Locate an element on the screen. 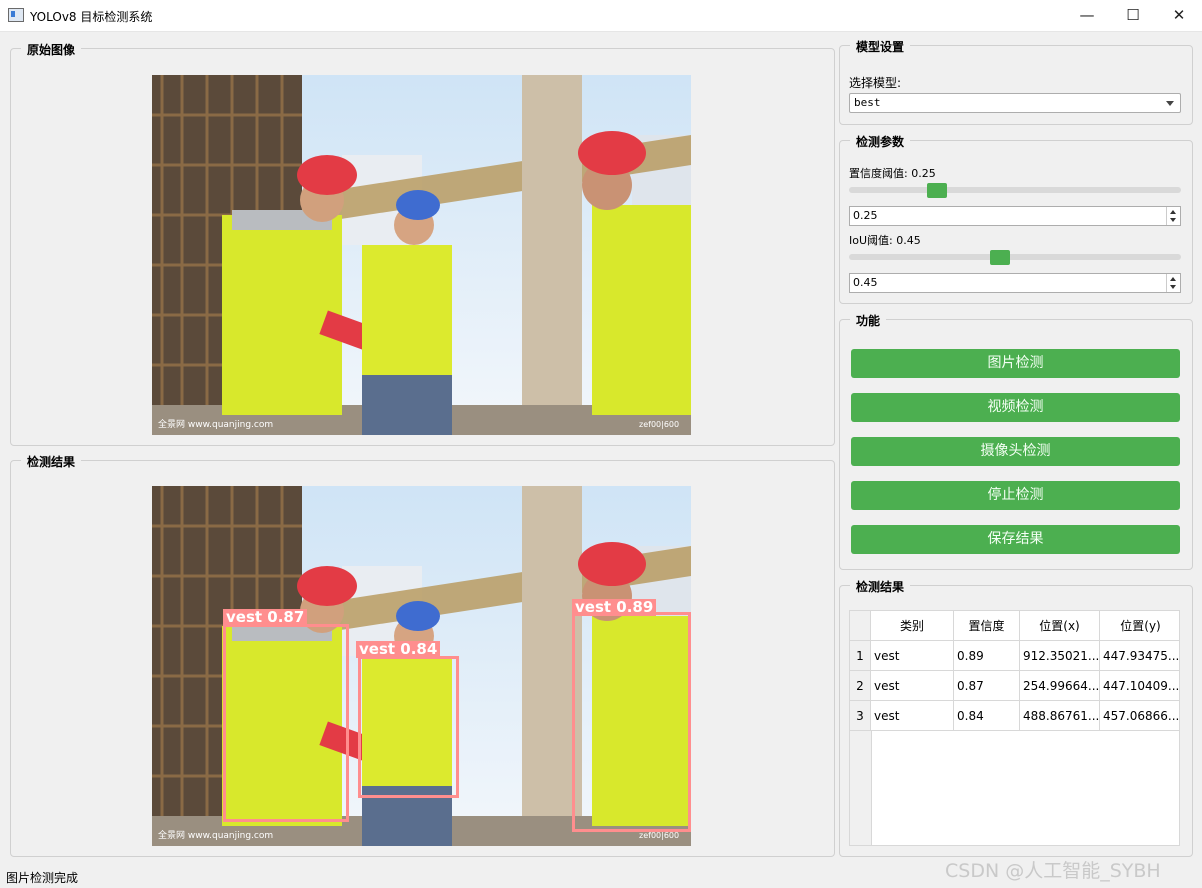 The width and height of the screenshot is (1202, 888). detection-image-title: 检测结果 is located at coordinates (51, 461).